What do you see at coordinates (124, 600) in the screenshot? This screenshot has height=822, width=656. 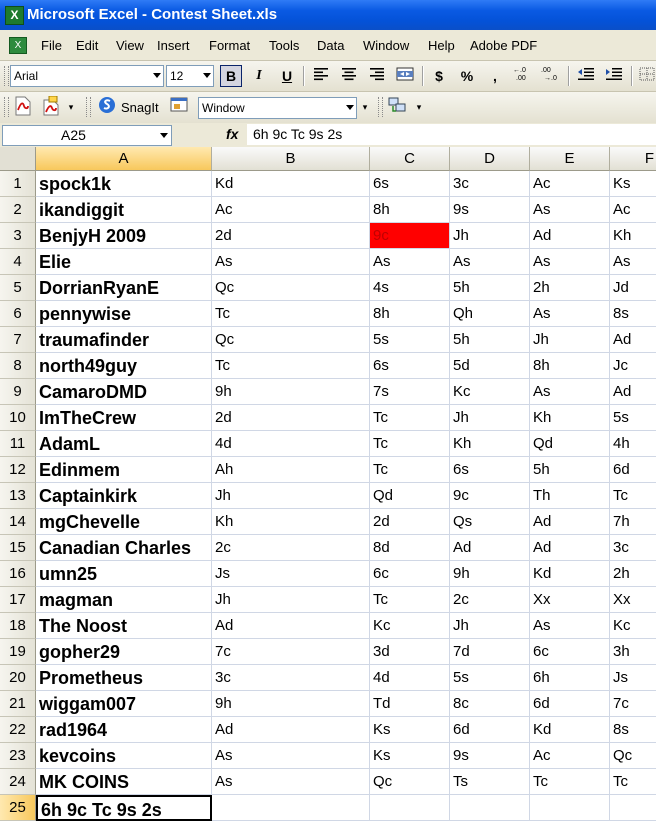 I see `player-name-cell: magman` at bounding box center [124, 600].